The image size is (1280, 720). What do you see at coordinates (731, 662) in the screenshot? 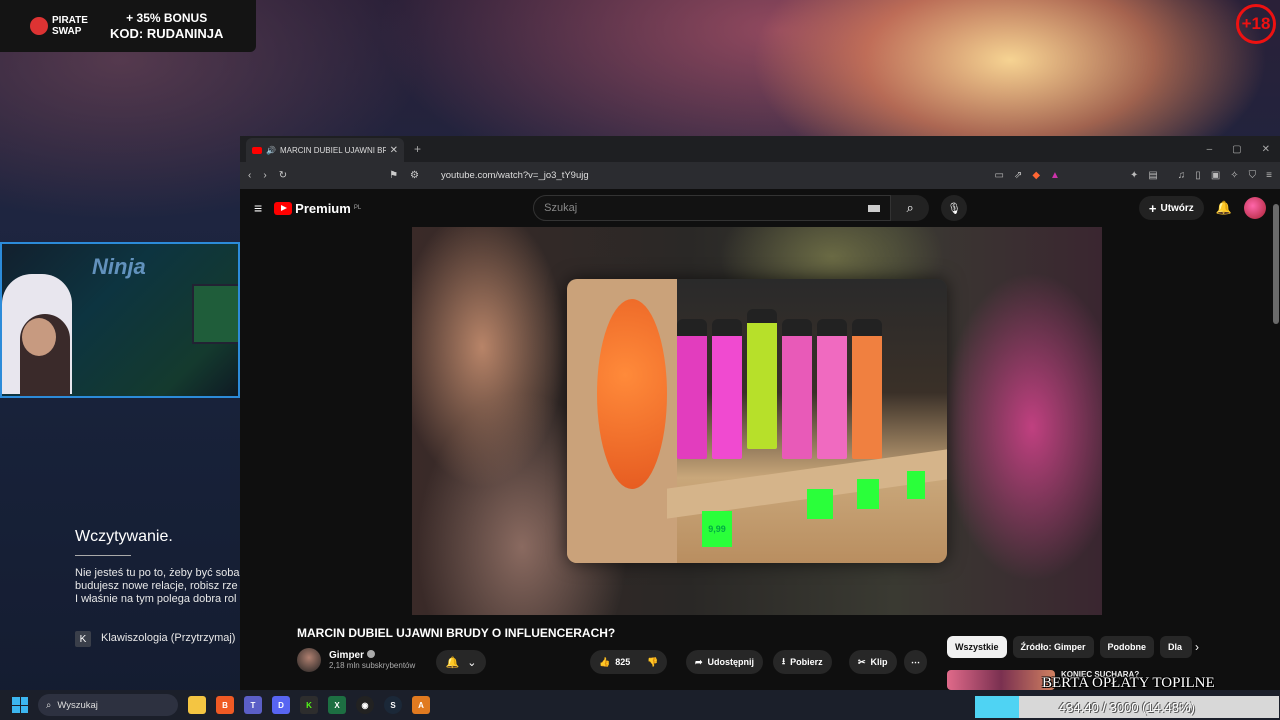
I see `share-label: Udostępnij` at bounding box center [731, 662].